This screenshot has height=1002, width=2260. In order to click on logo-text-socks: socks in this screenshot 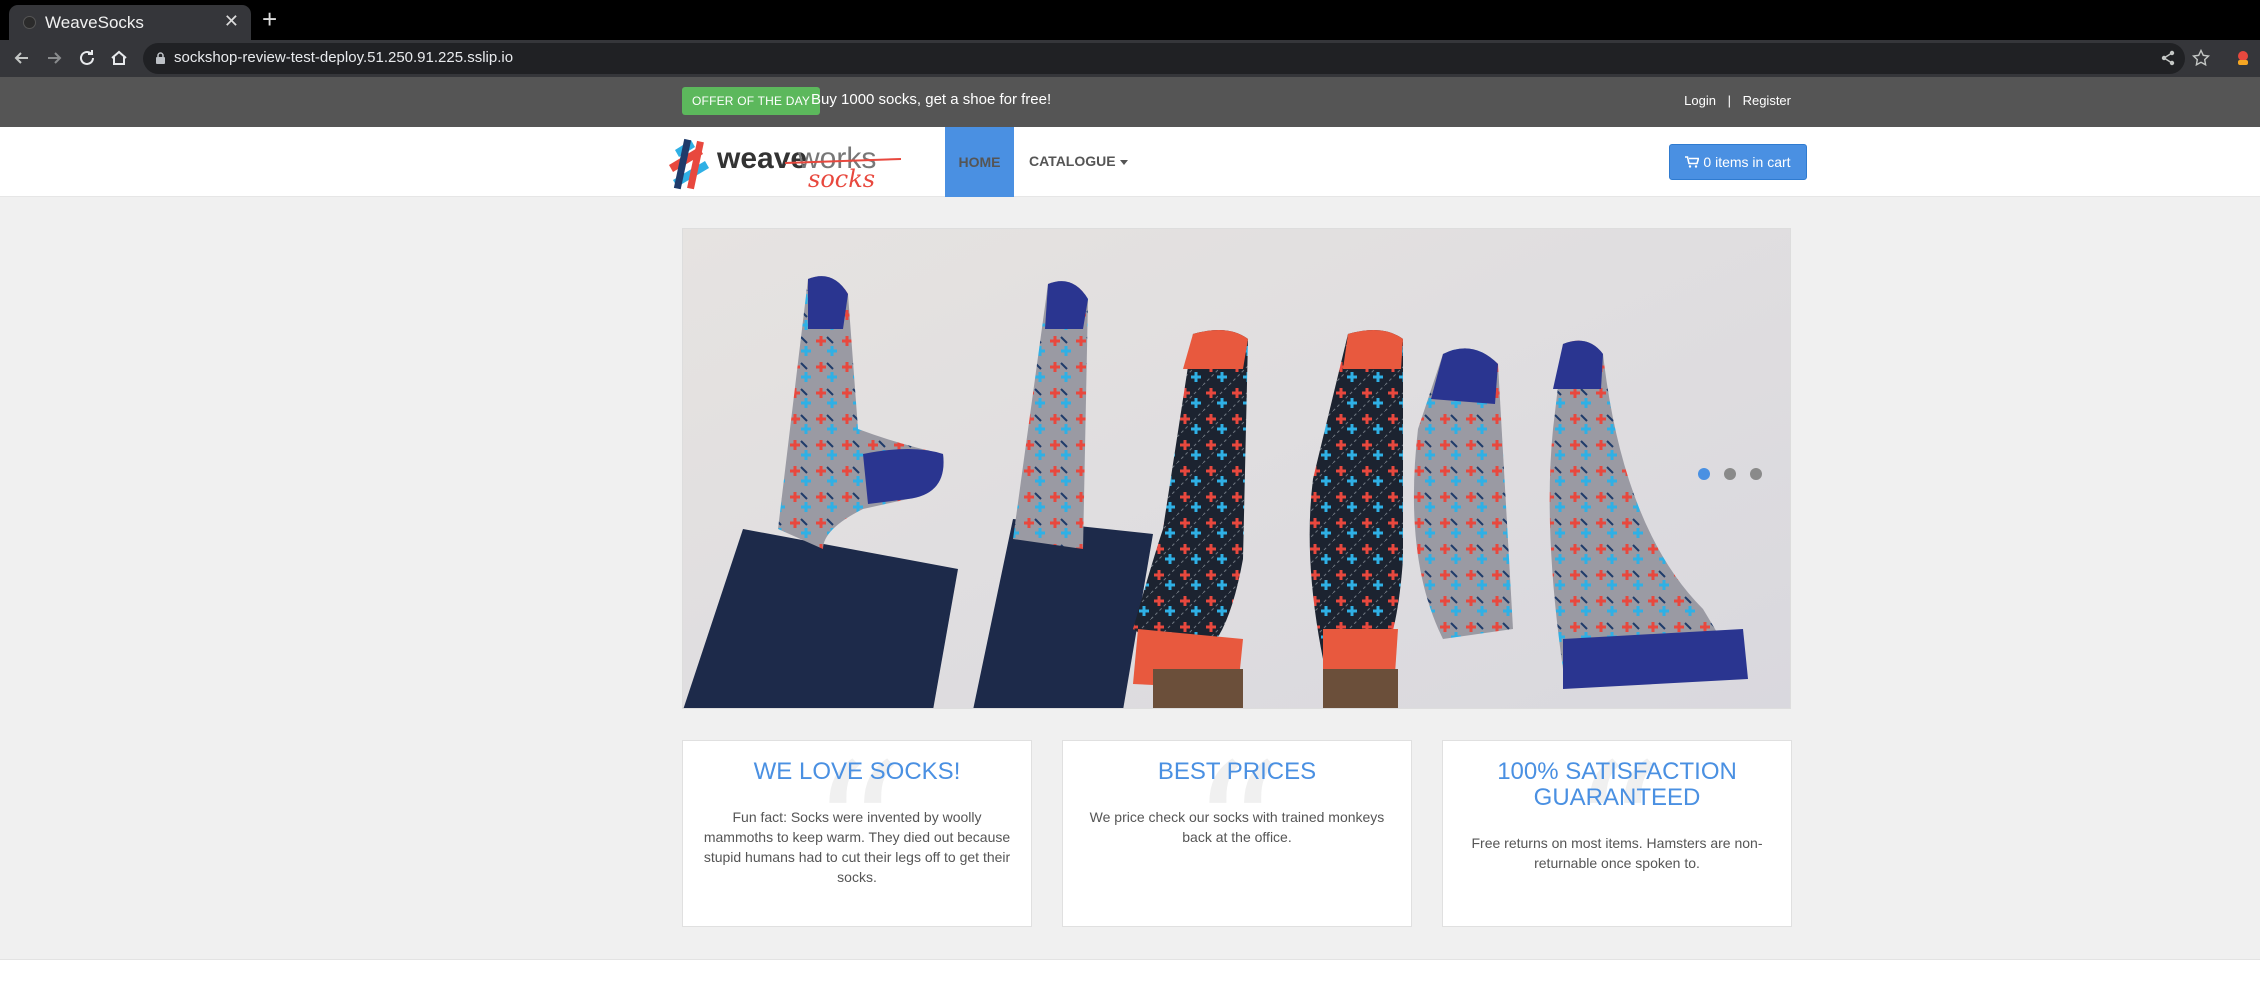, I will do `click(841, 179)`.